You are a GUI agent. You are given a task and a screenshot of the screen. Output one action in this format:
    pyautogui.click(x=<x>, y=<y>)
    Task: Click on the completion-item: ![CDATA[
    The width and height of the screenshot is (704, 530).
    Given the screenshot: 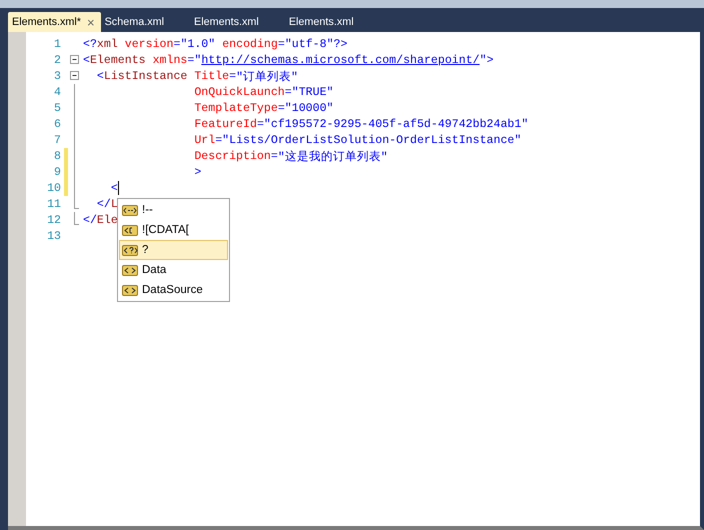 What is the action you would take?
    pyautogui.click(x=173, y=230)
    